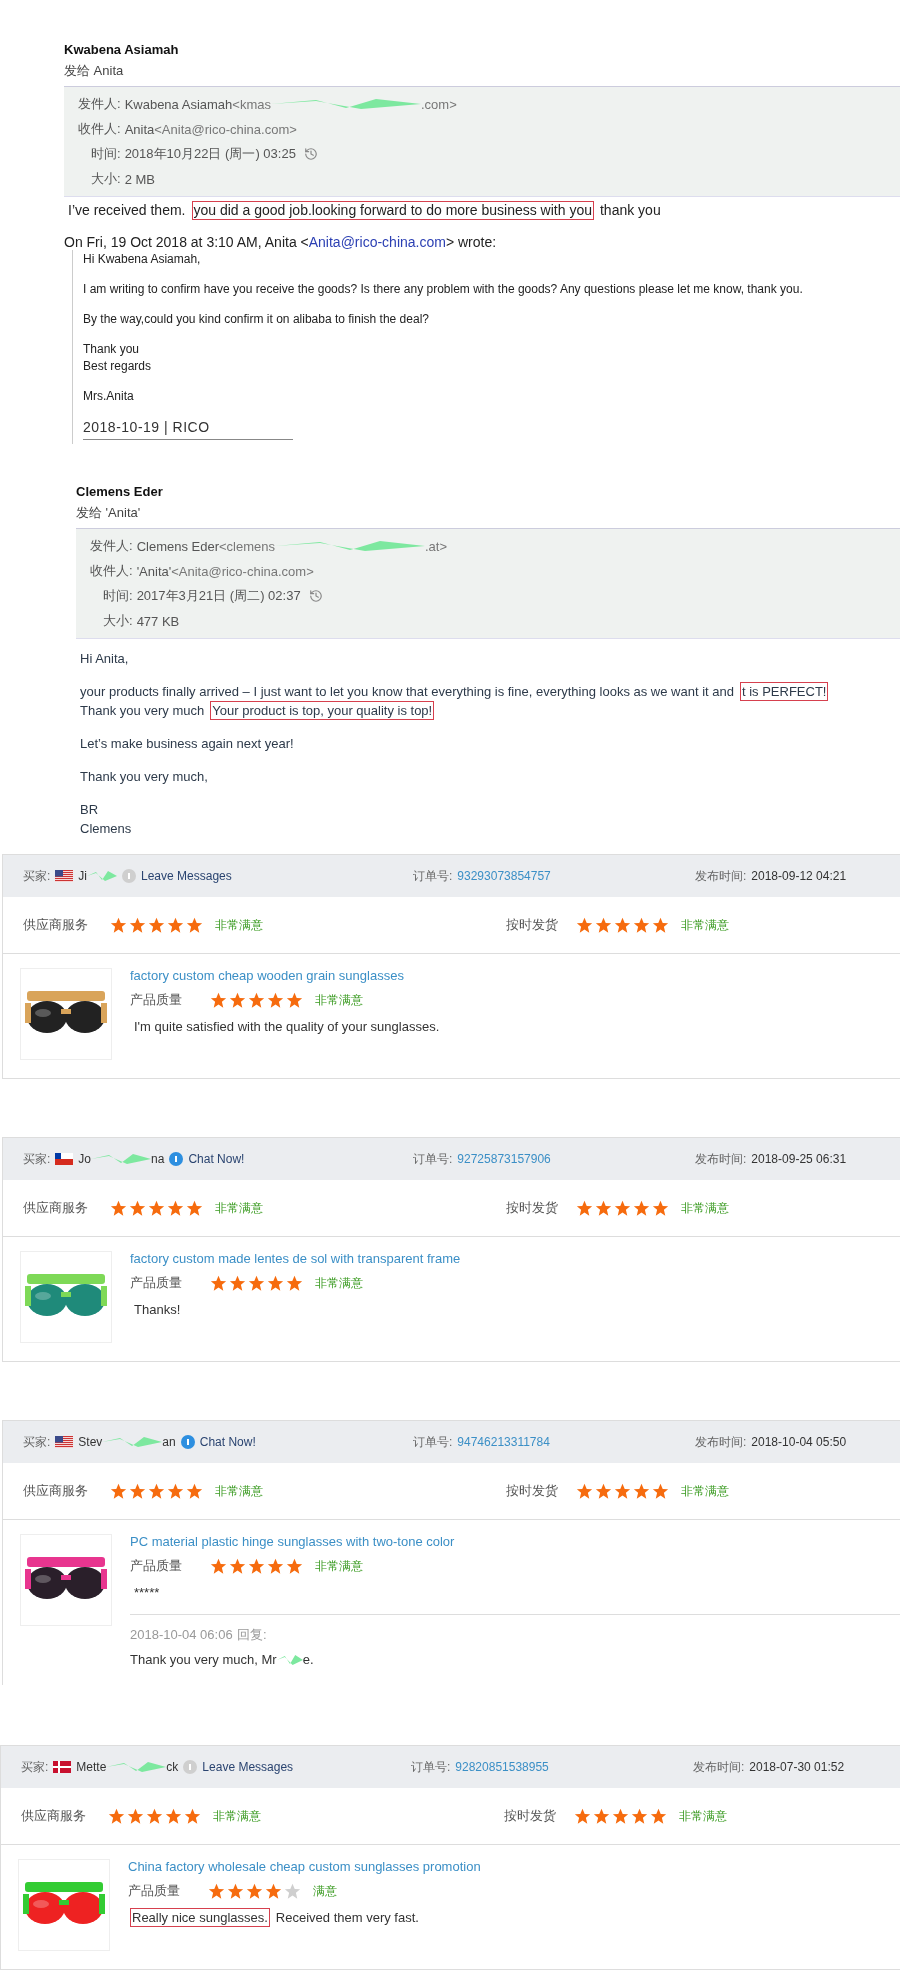 The width and height of the screenshot is (900, 1983). I want to click on email-address: <Anita@rico-china.com>, so click(242, 571).